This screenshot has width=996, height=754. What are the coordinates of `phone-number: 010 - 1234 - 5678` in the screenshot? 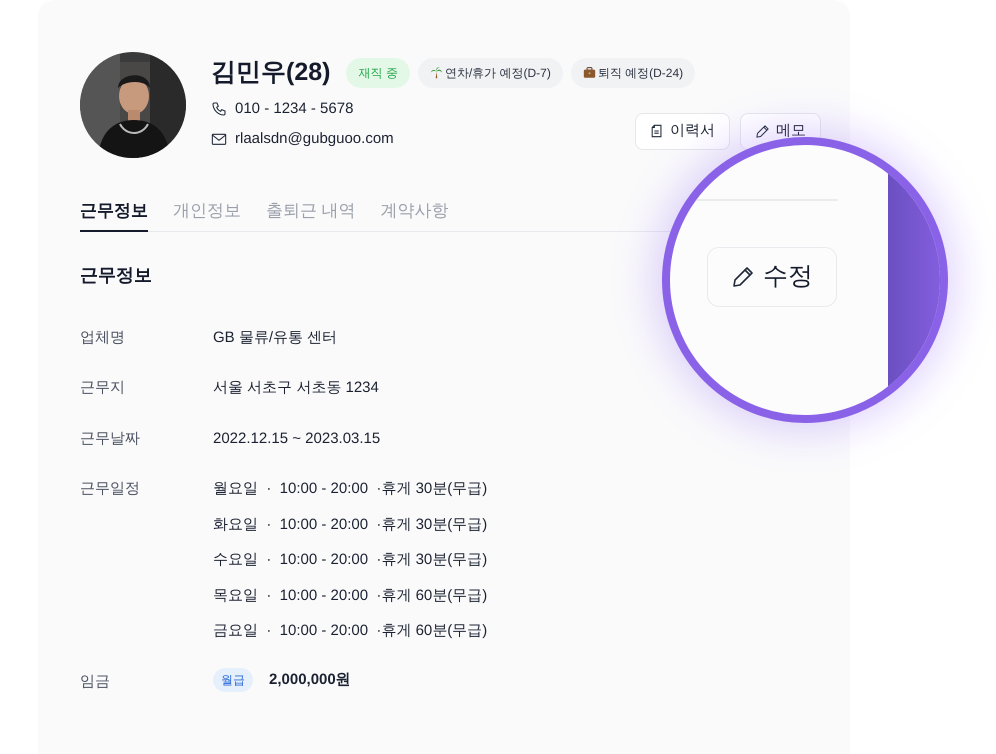 It's located at (294, 108).